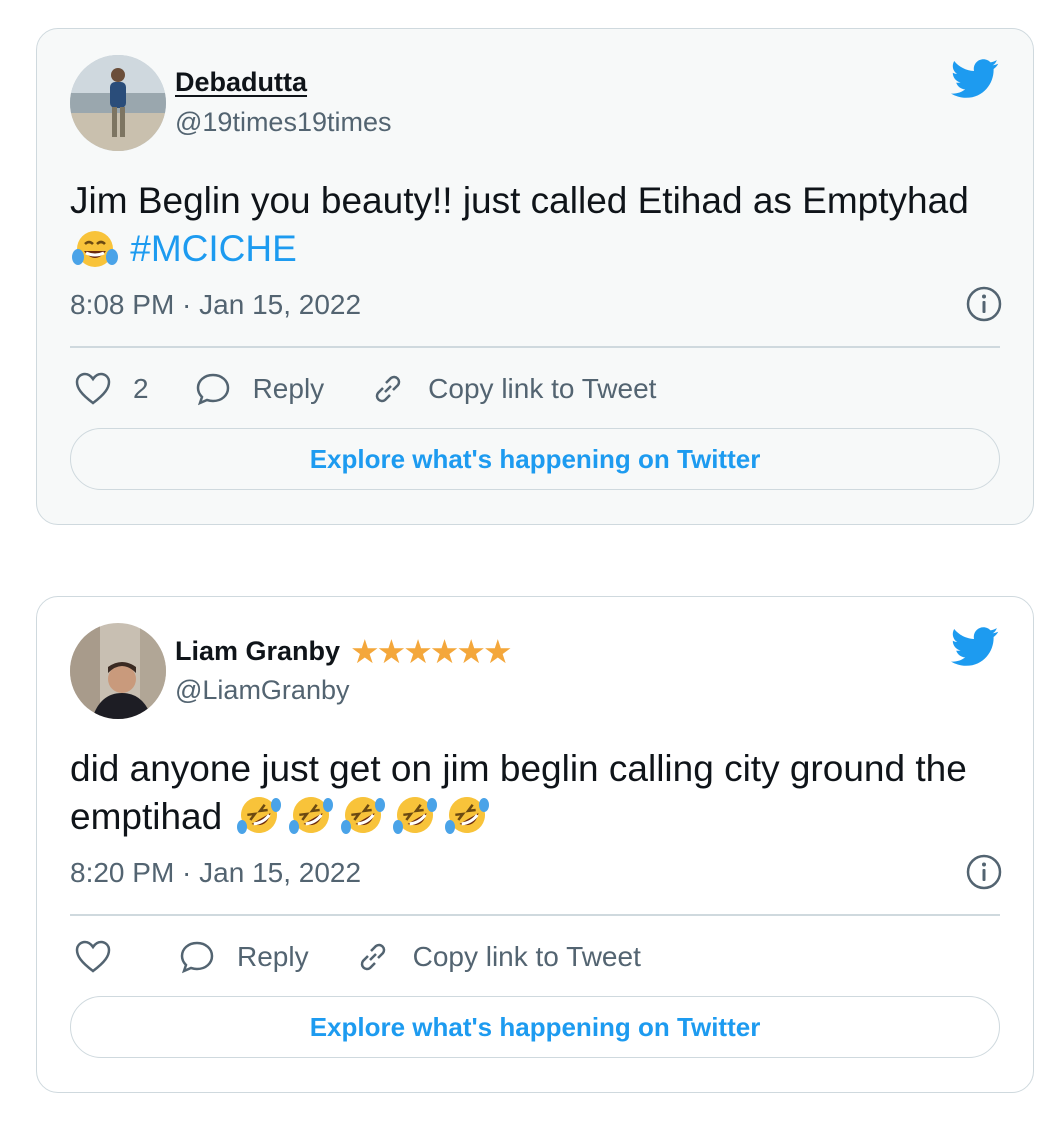 This screenshot has width=1054, height=1128. I want to click on tweet-timestamp: 8:08 PM · Jan 15, 2022, so click(215, 305).